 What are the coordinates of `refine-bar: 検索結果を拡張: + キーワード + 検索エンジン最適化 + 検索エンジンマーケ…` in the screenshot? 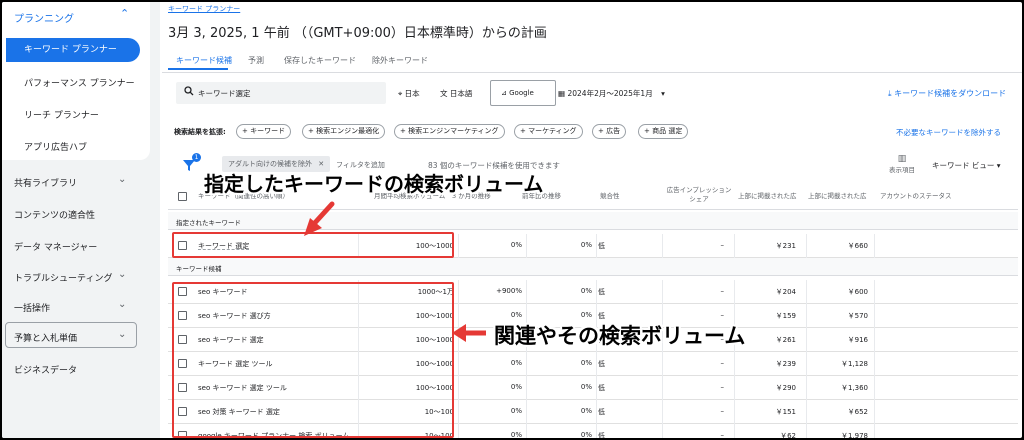 It's located at (593, 132).